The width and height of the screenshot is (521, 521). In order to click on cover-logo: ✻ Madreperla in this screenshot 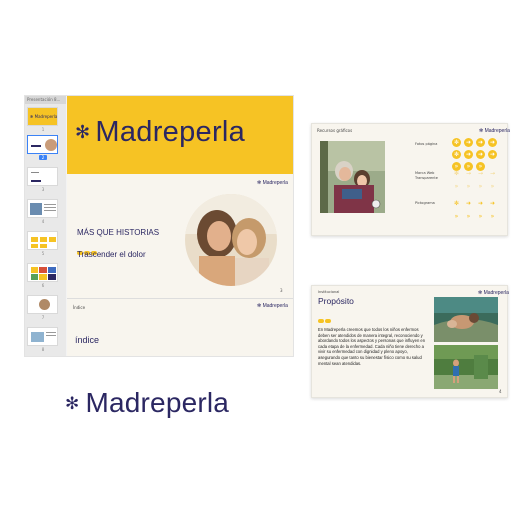, I will do `click(160, 132)`.